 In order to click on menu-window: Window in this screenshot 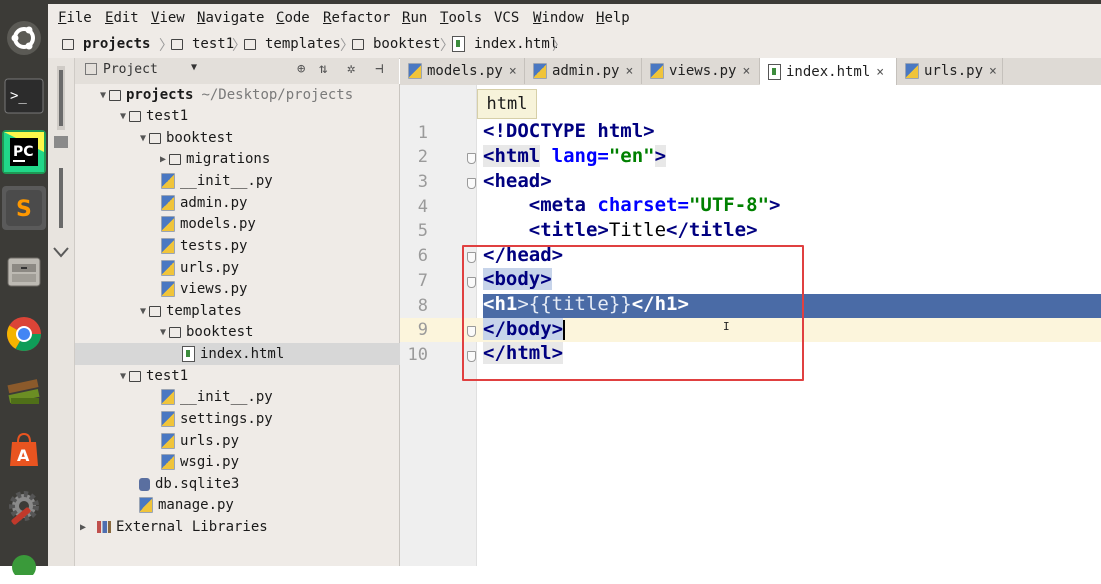, I will do `click(558, 18)`.